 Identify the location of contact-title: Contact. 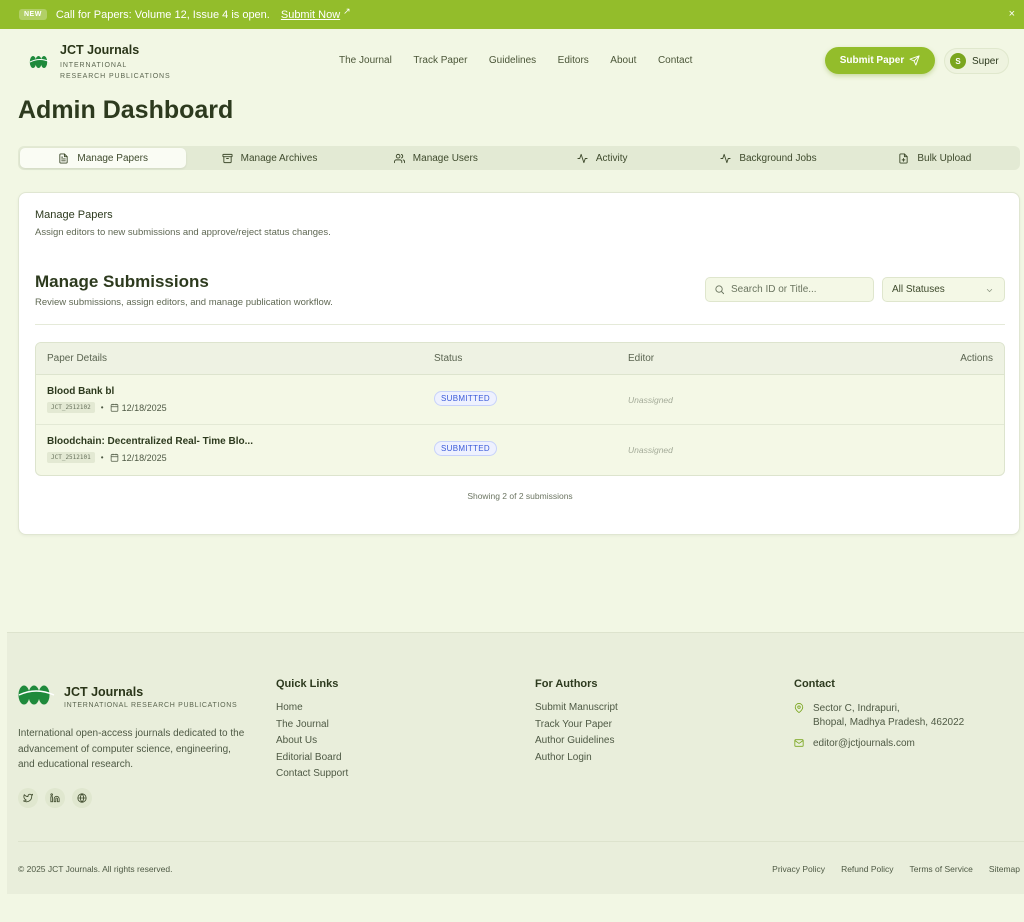
(814, 684).